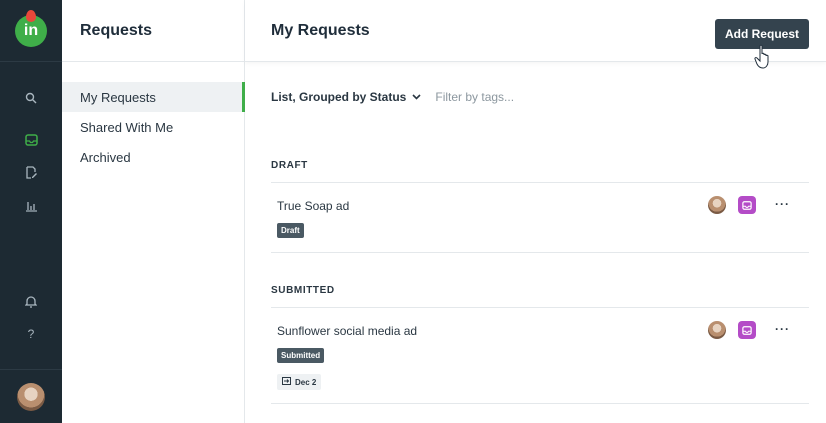  What do you see at coordinates (290, 230) in the screenshot?
I see `status-badge: Draft` at bounding box center [290, 230].